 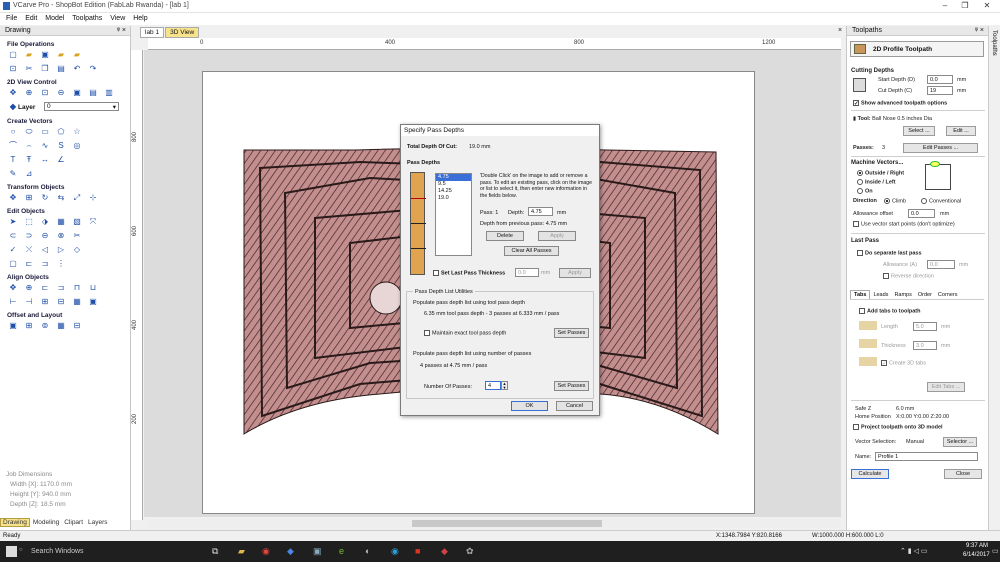 I want to click on align-right-icon: ⊐, so click(x=61, y=288).